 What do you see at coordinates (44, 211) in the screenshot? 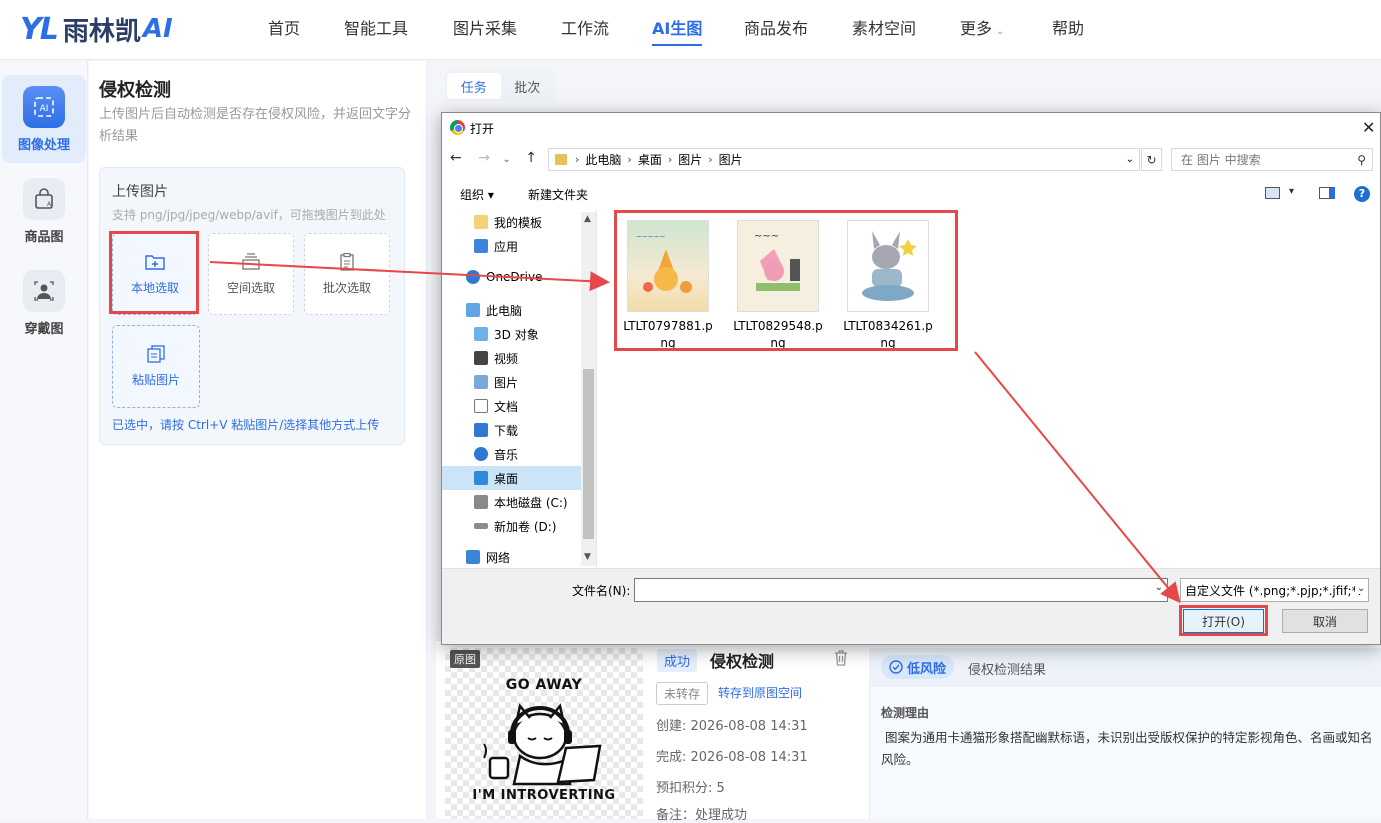
I see `rail-product-image: AI 商品图` at bounding box center [44, 211].